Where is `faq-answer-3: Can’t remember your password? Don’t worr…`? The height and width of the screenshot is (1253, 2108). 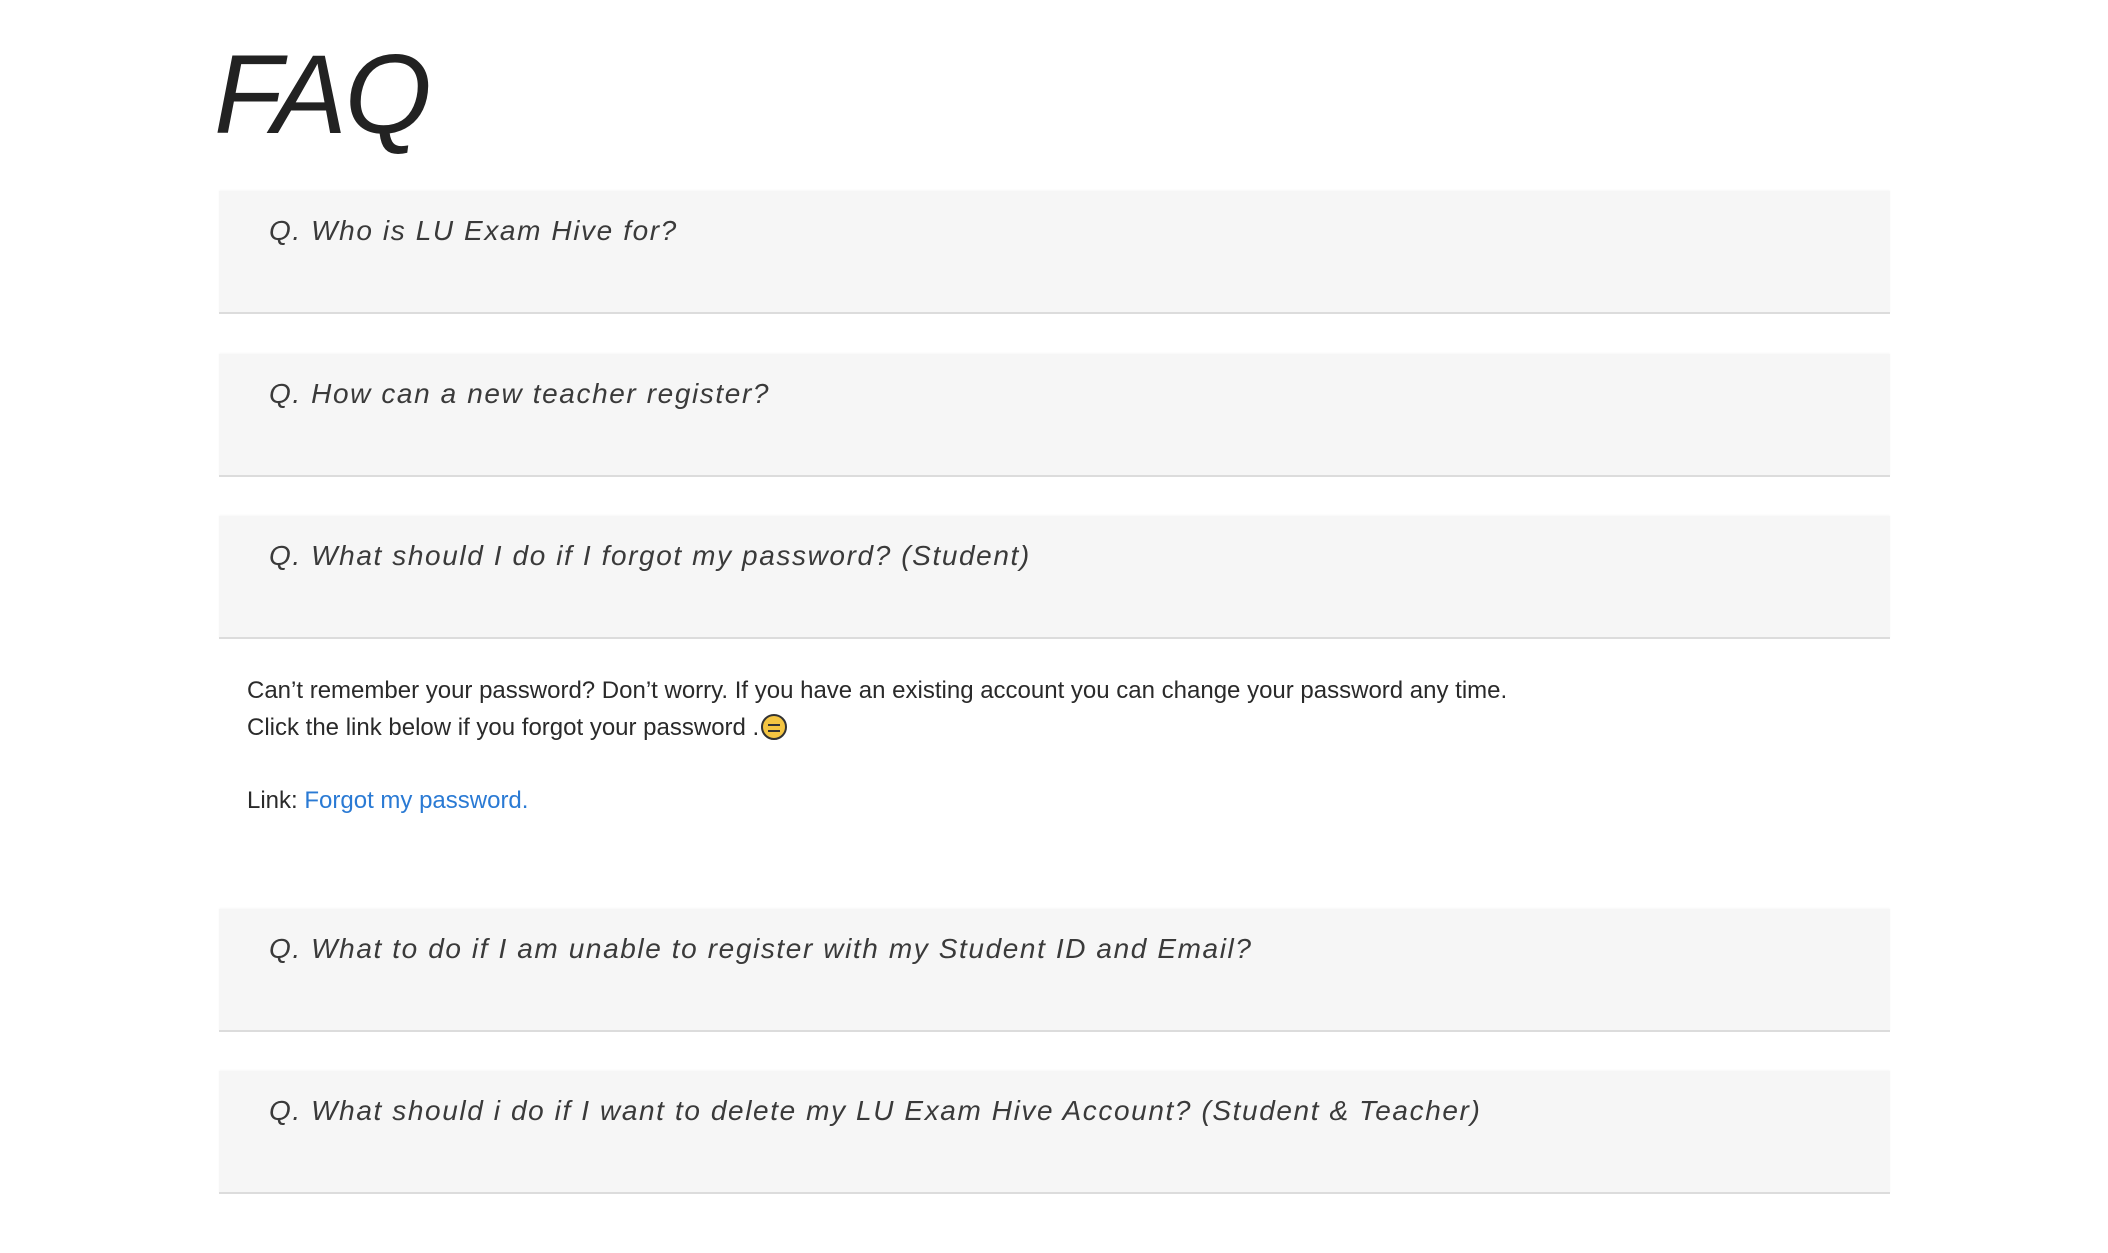 faq-answer-3: Can’t remember your password? Don’t worr… is located at coordinates (877, 745).